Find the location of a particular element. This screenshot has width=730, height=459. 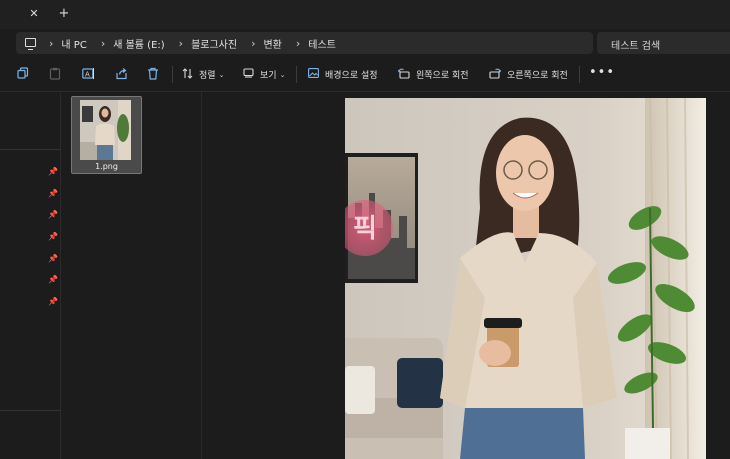

new-tab-button: + is located at coordinates (64, 14).